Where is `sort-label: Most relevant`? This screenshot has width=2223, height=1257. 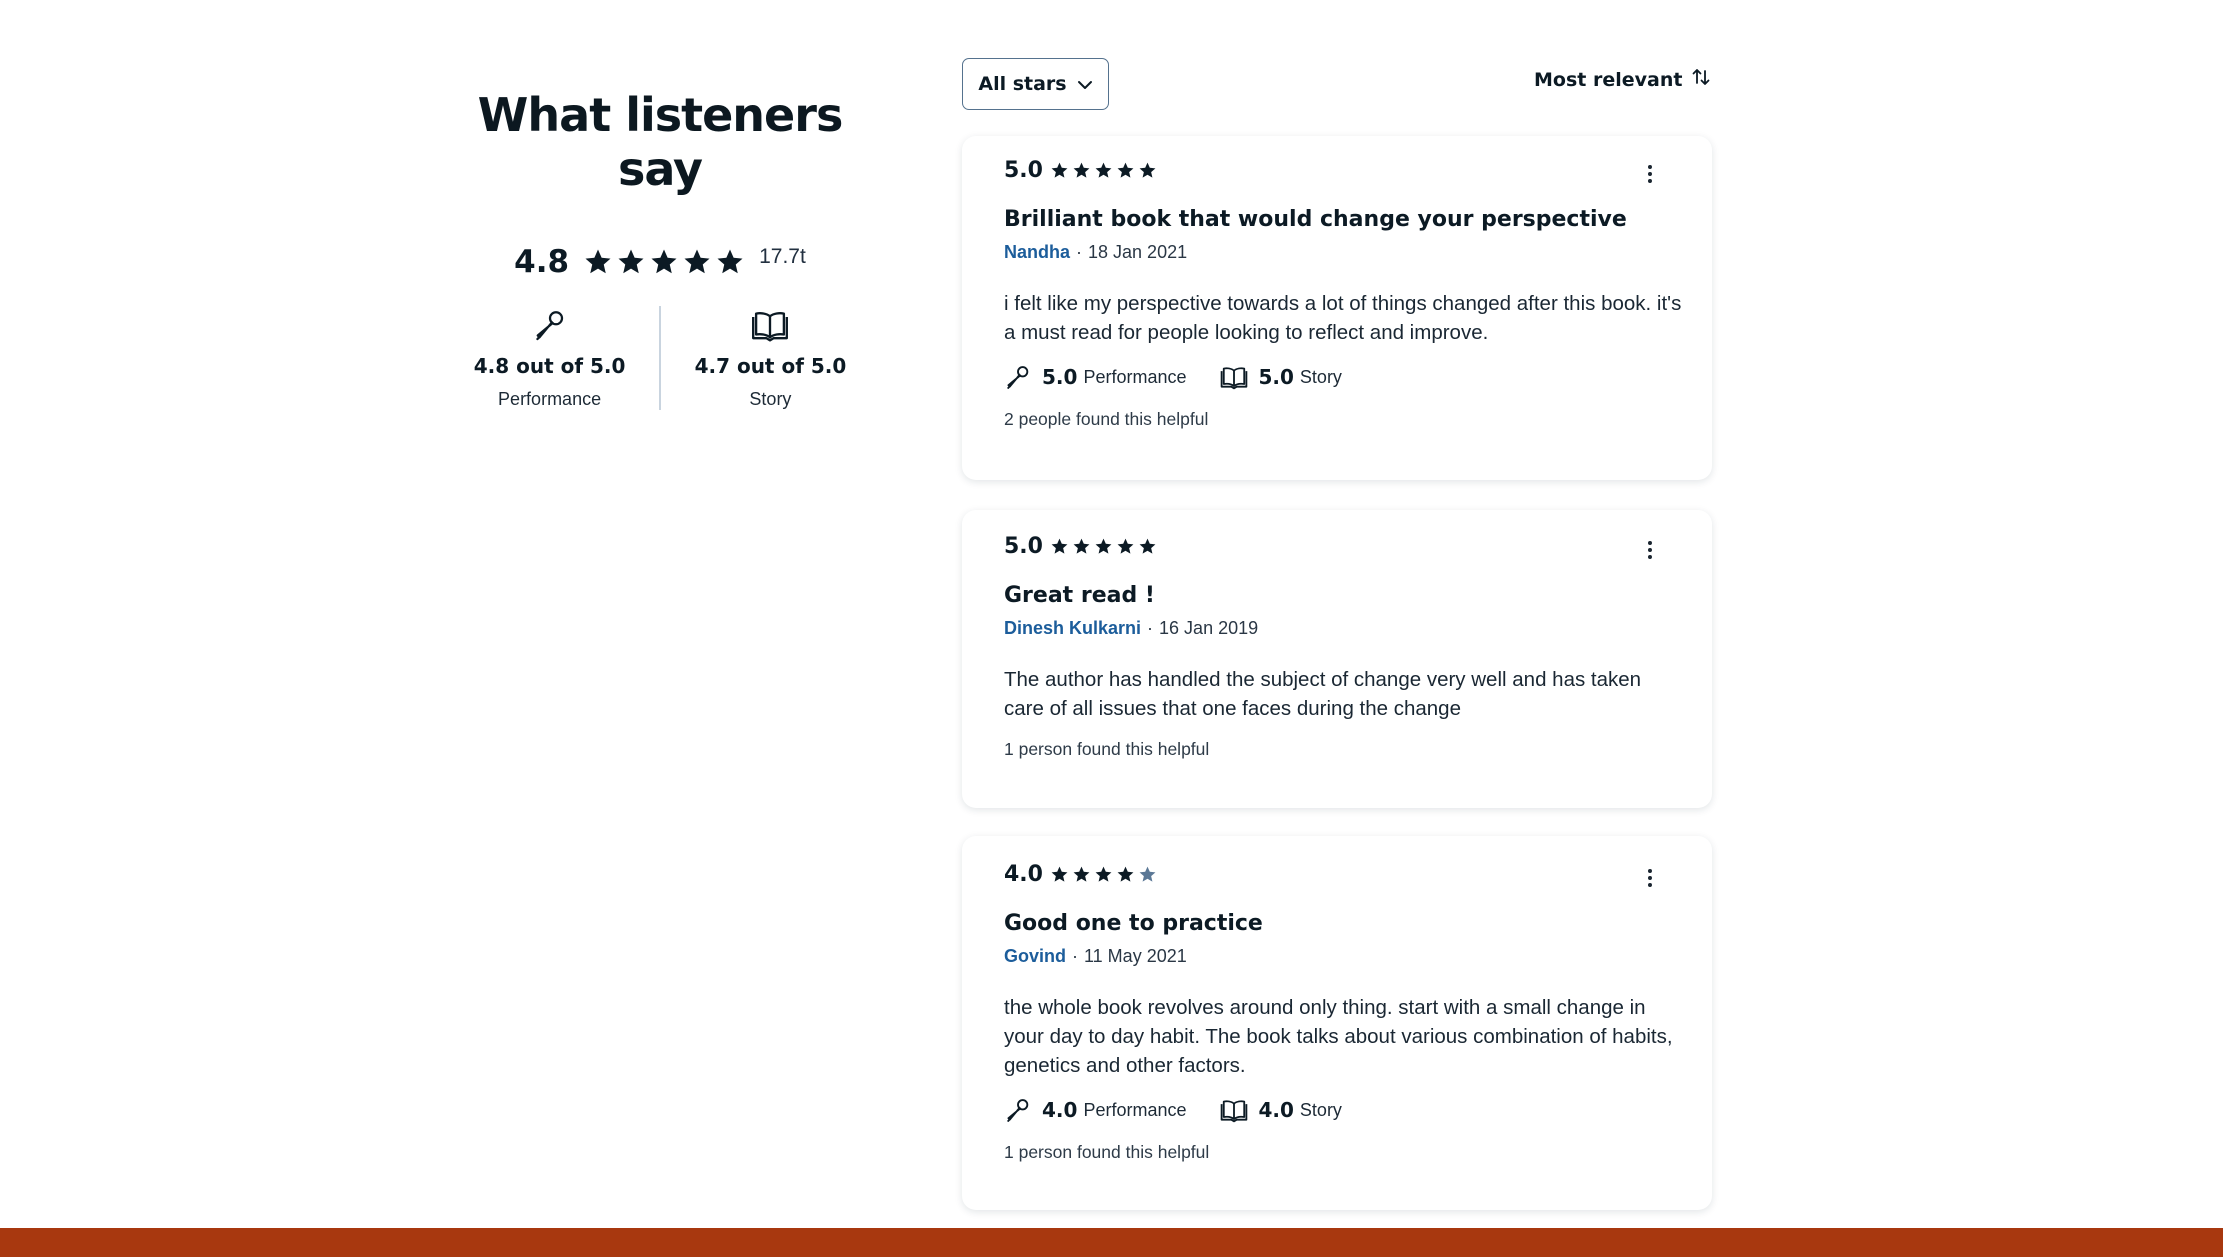 sort-label: Most relevant is located at coordinates (1608, 79).